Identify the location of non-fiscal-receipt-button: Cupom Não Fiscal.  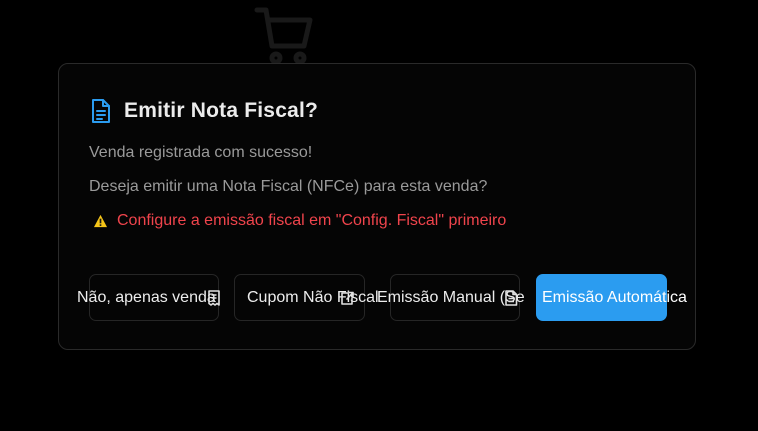
(306, 297).